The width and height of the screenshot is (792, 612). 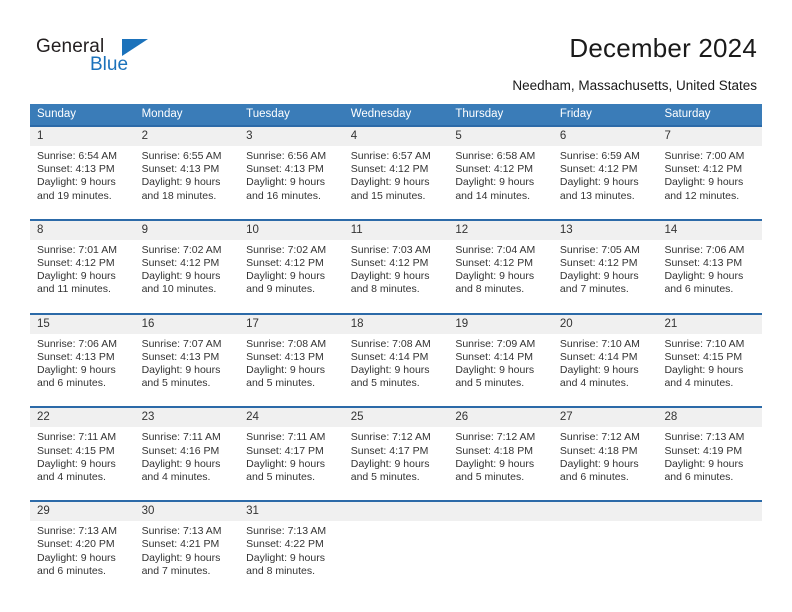 I want to click on daylight-text-line2: and 11 minutes., so click(x=74, y=289).